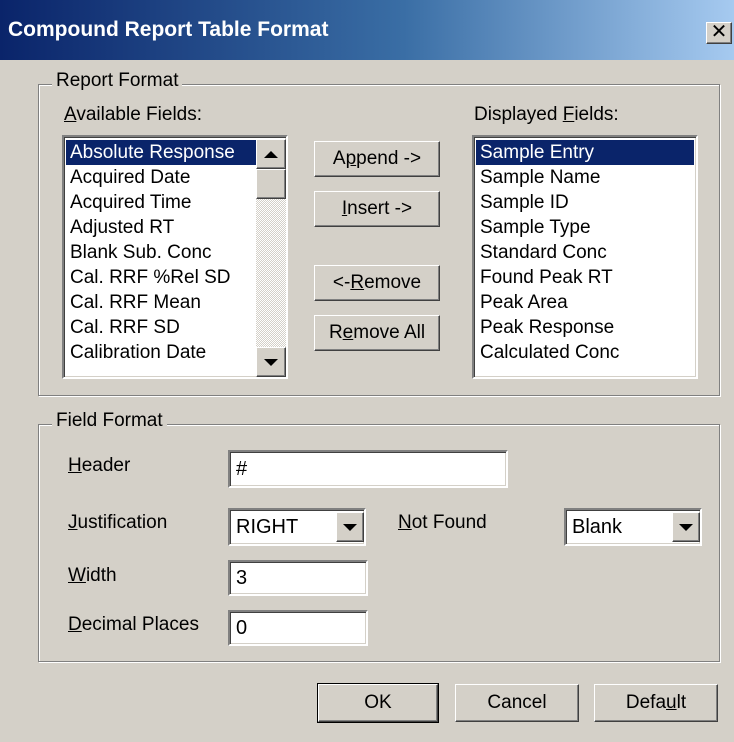 The image size is (734, 742). What do you see at coordinates (99, 465) in the screenshot?
I see `header-label: Header` at bounding box center [99, 465].